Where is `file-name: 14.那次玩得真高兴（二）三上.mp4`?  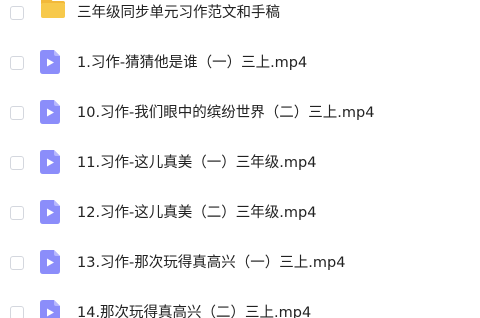 file-name: 14.那次玩得真高兴（二）三上.mp4 is located at coordinates (194, 311).